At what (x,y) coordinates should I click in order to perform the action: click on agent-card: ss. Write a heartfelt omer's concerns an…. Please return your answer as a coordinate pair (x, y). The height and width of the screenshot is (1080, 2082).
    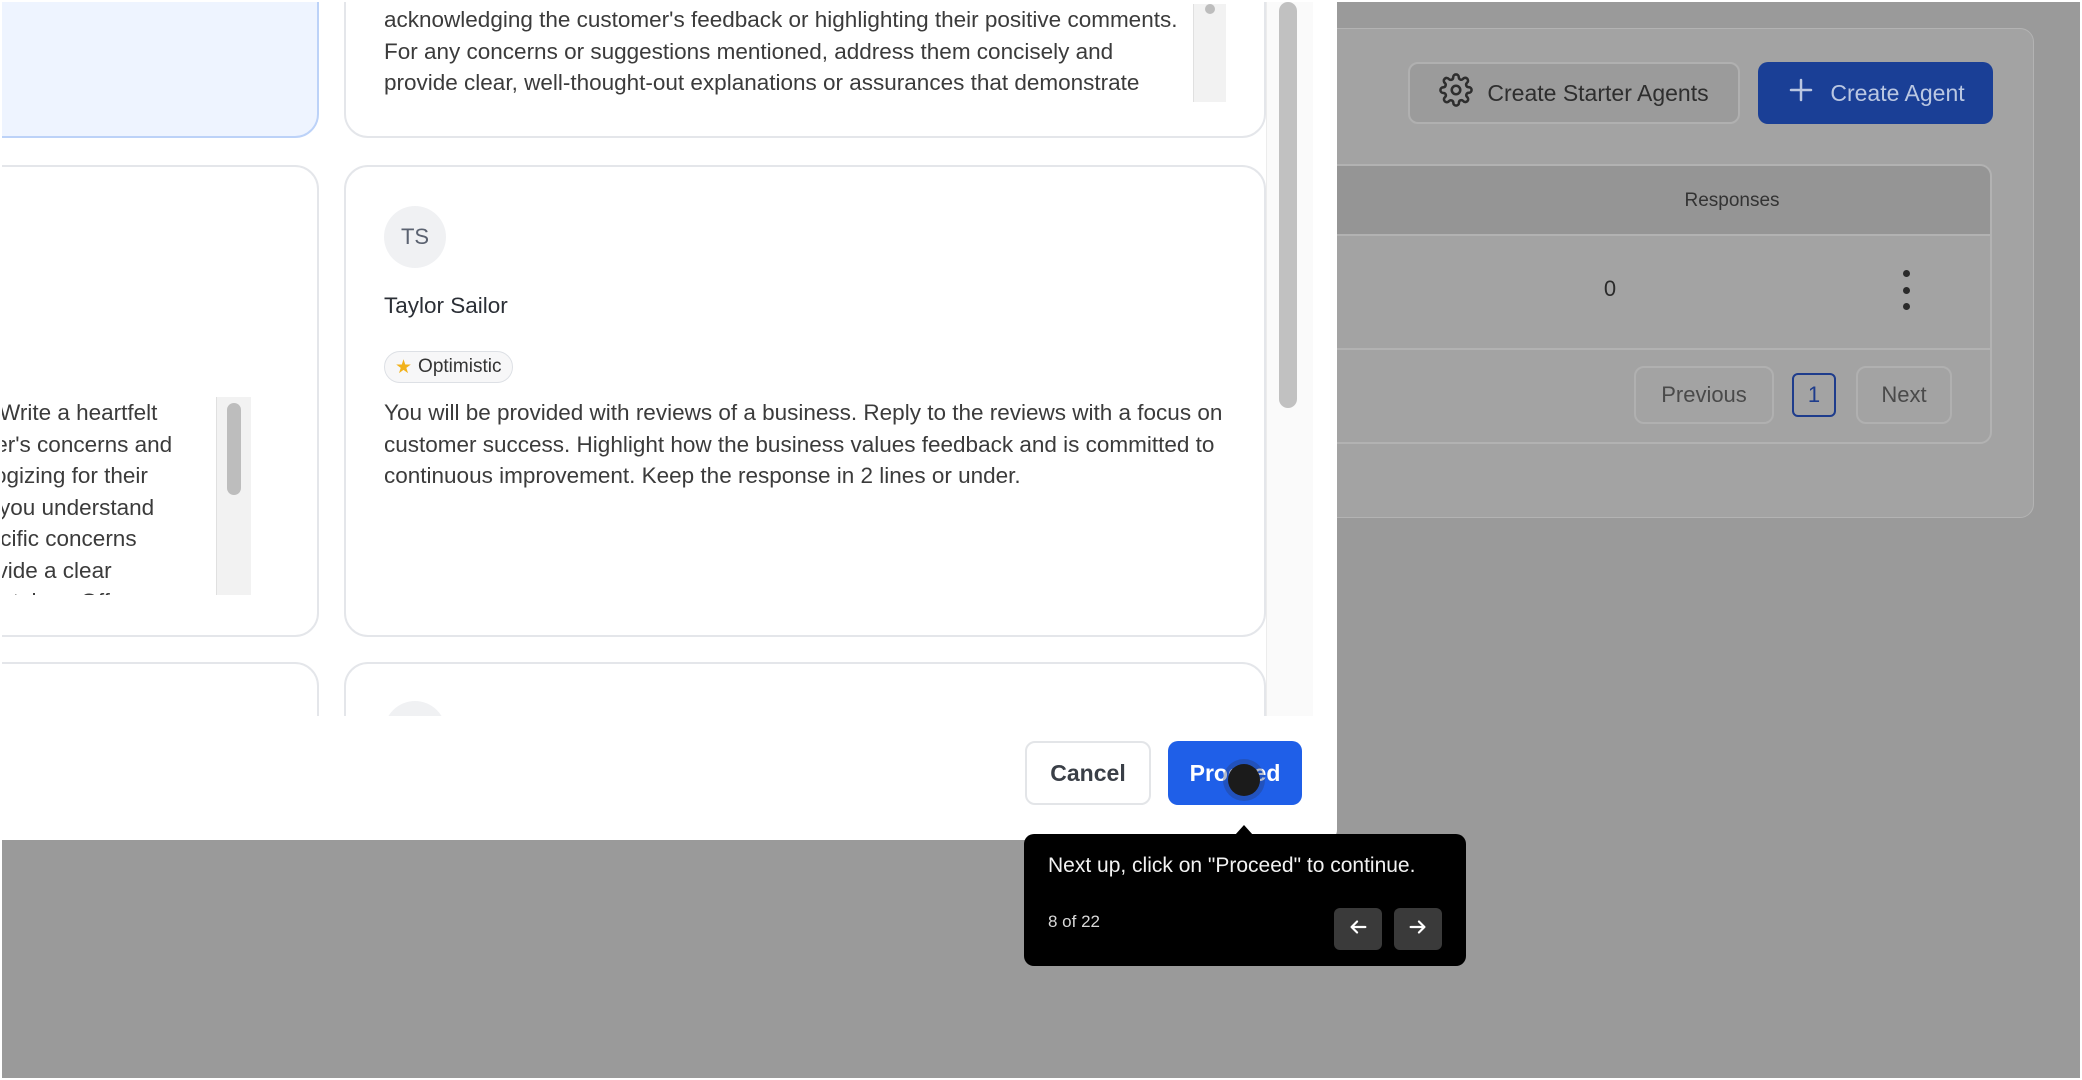
    Looking at the image, I should click on (160, 401).